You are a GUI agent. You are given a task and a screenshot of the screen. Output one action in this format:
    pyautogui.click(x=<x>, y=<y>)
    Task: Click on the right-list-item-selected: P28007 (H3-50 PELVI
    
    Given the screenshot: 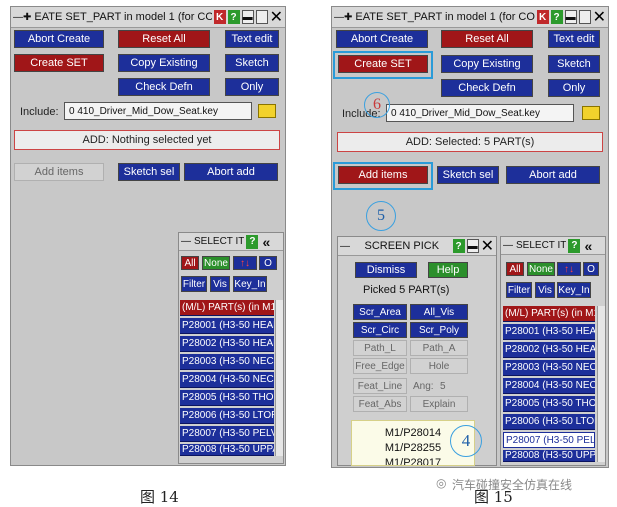 What is the action you would take?
    pyautogui.click(x=549, y=440)
    